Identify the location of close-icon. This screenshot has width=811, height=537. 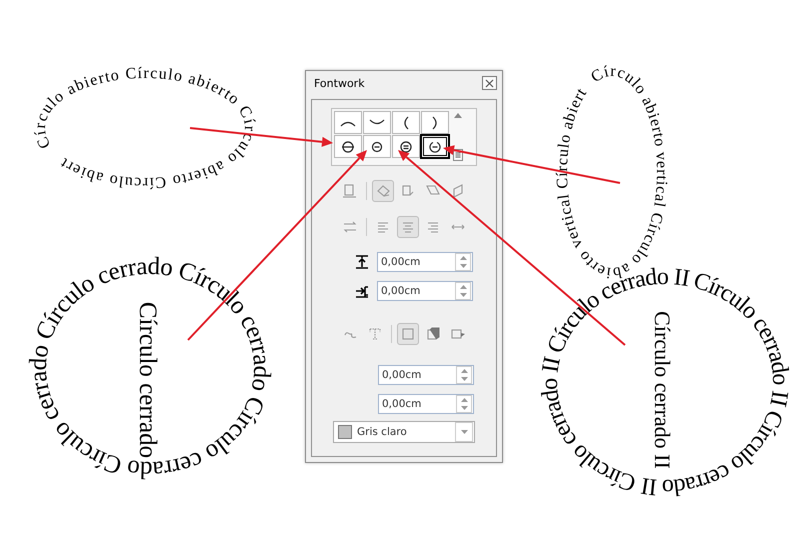
(489, 83).